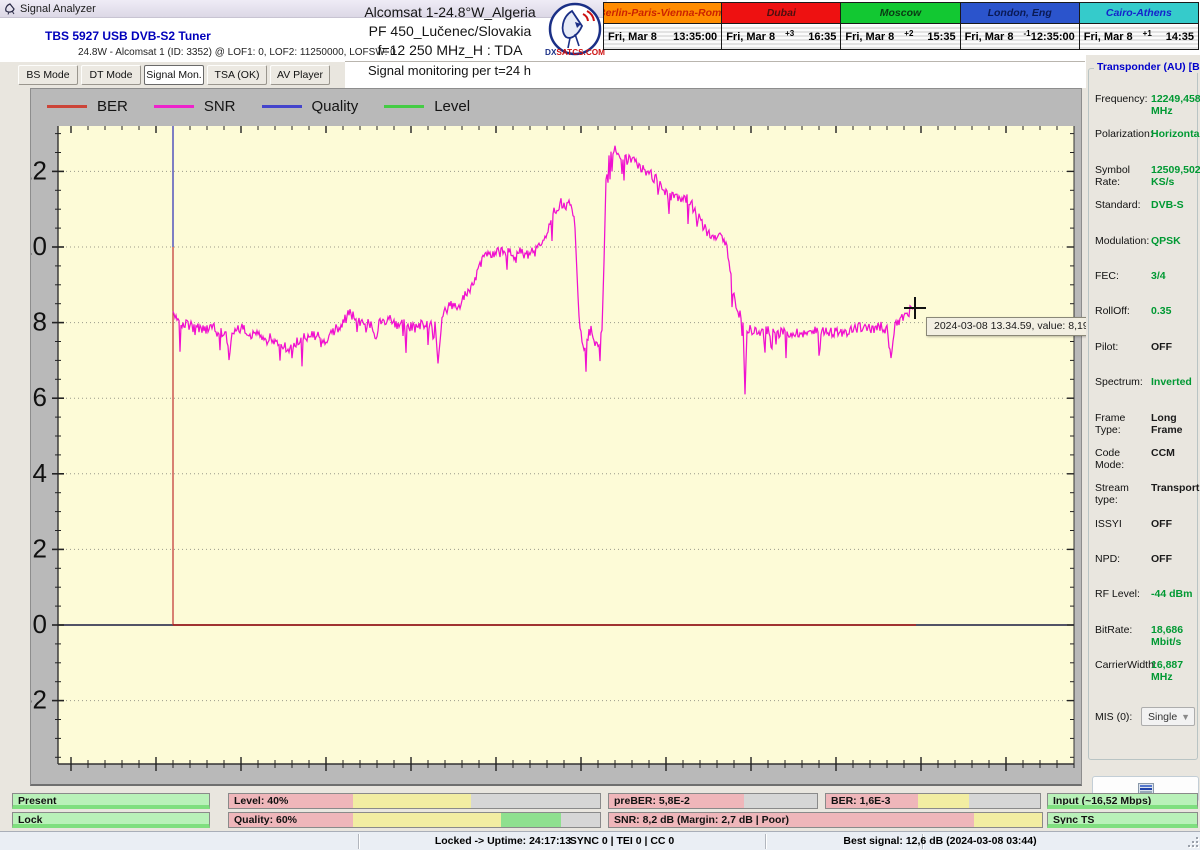  Describe the element at coordinates (1118, 205) in the screenshot. I see `row-label: Standard:` at that location.